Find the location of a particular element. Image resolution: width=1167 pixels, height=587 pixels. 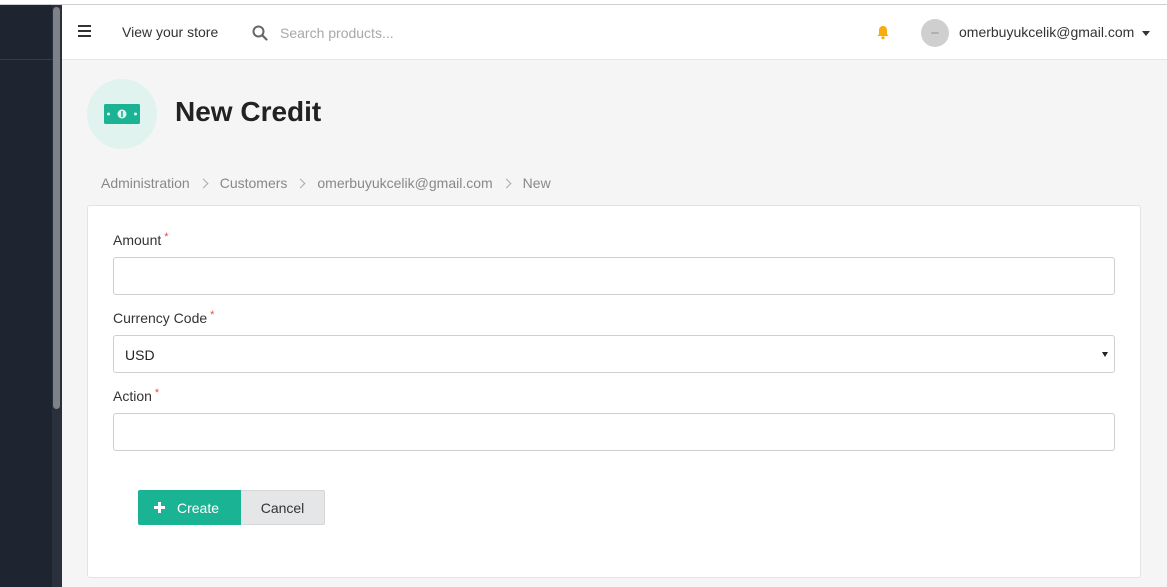

create-button: Create is located at coordinates (189, 507).